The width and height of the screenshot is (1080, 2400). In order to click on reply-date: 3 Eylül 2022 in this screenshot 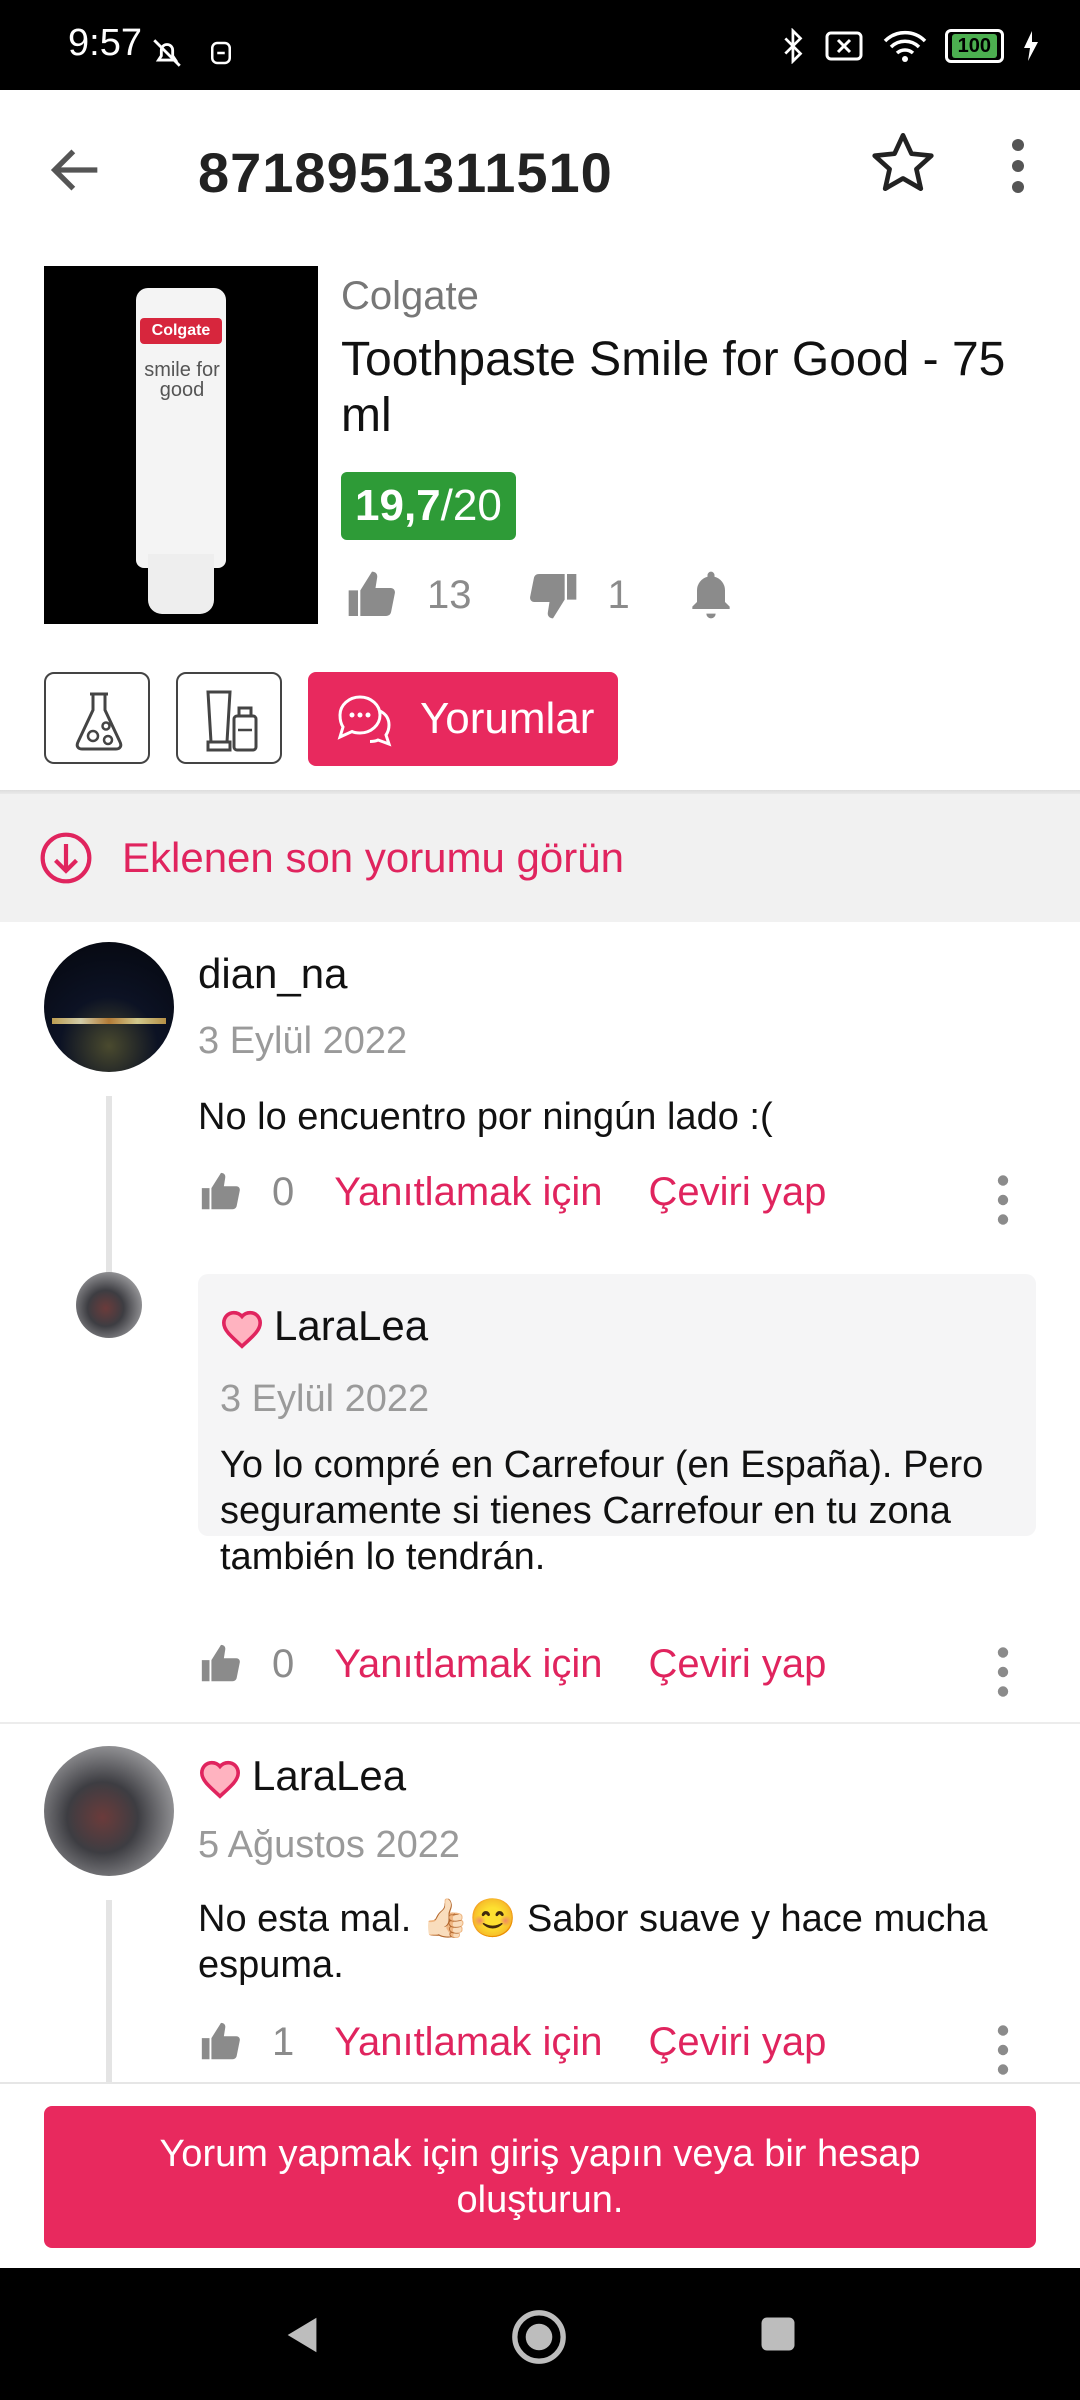, I will do `click(325, 1399)`.